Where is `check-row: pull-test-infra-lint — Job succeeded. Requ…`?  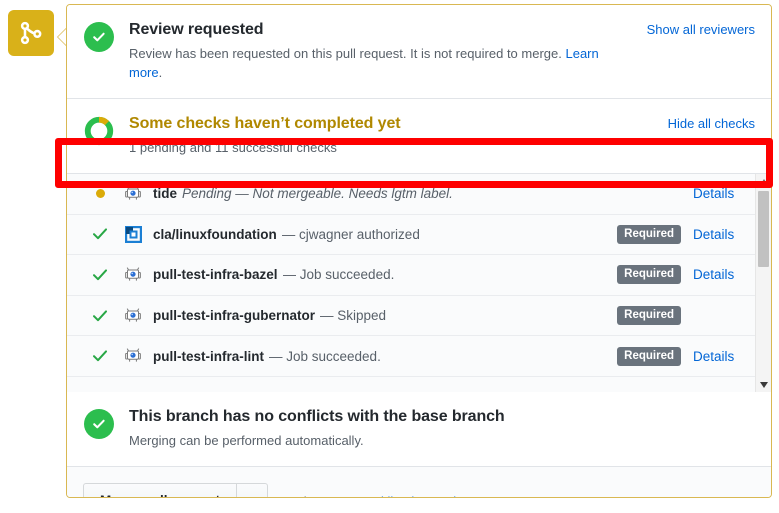 check-row: pull-test-infra-lint — Job succeeded. Requ… is located at coordinates (411, 356).